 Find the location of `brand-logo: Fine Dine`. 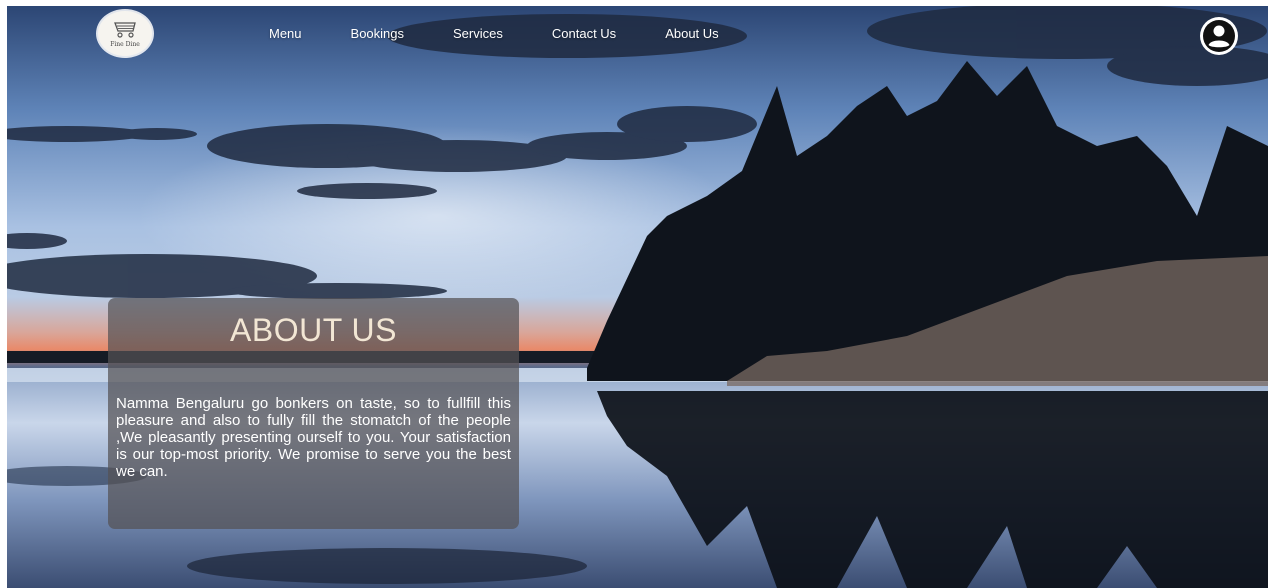

brand-logo: Fine Dine is located at coordinates (125, 33).